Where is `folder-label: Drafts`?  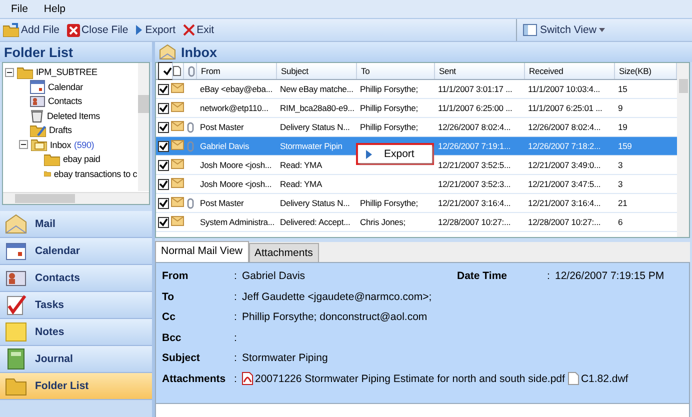
folder-label: Drafts is located at coordinates (60, 130).